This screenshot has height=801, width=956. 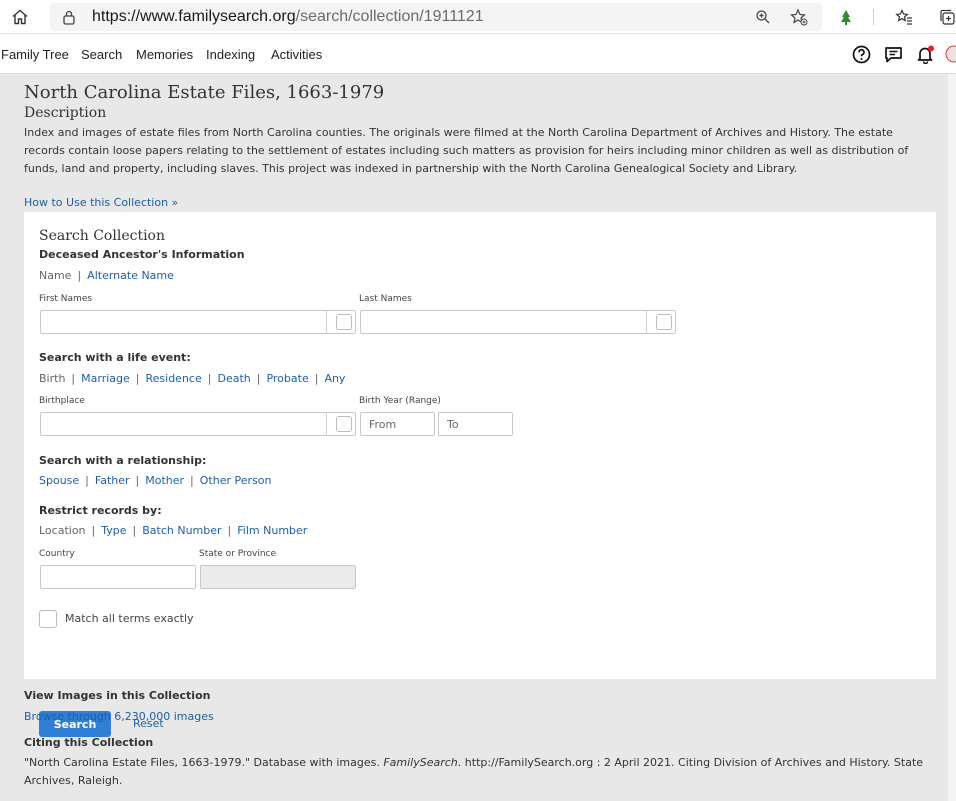 I want to click on state-label: State or Province, so click(x=238, y=554).